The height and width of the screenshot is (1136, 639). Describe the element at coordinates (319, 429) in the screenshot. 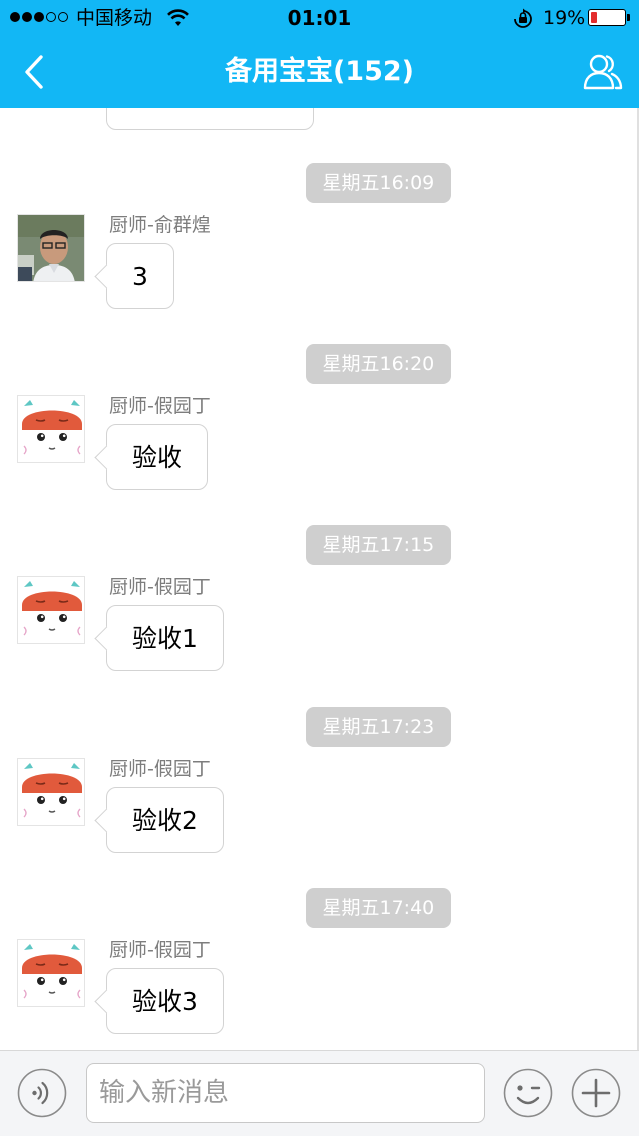

I see `message-item: 星期五16:20 厨师-假园丁 验收` at that location.